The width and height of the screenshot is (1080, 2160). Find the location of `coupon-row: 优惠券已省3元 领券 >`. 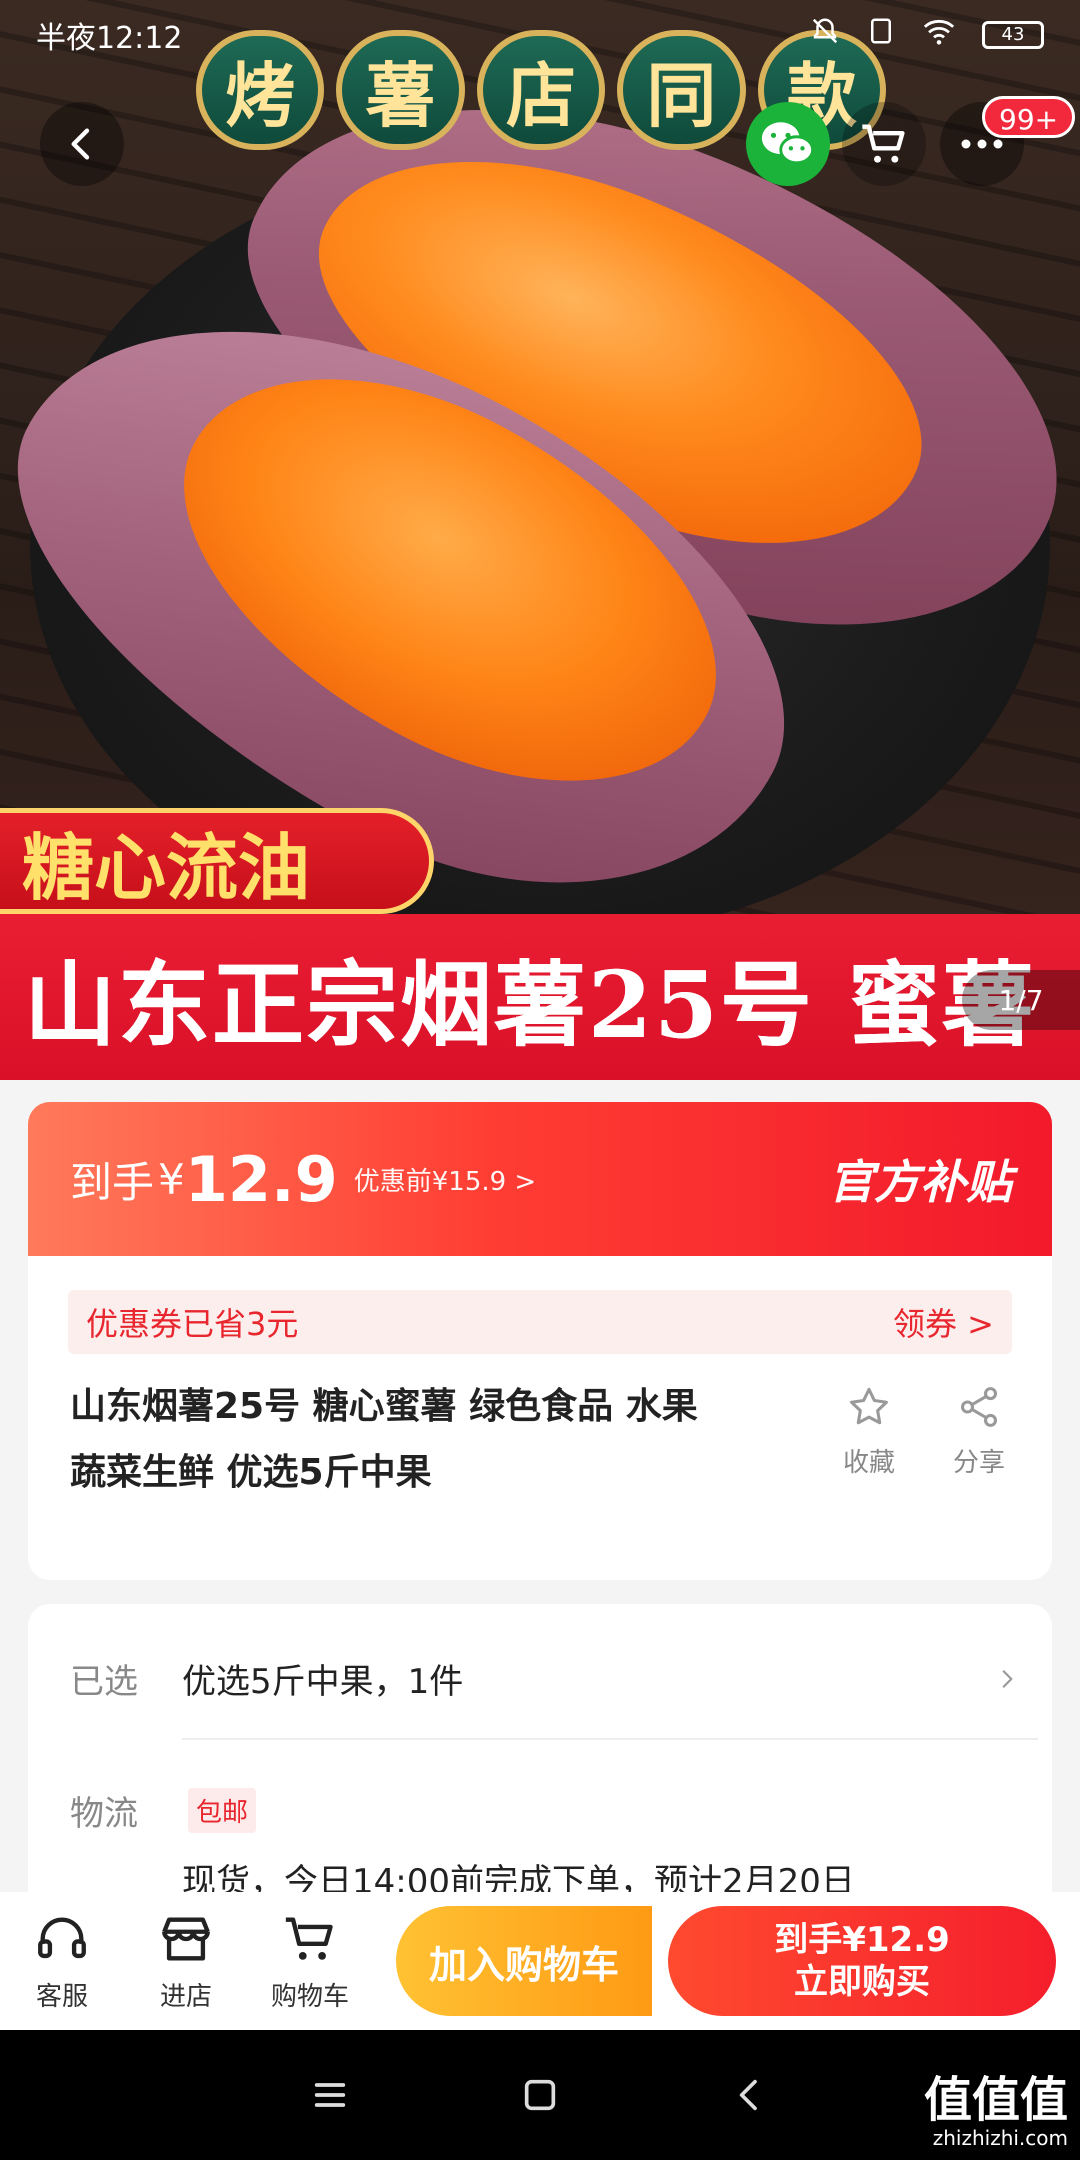

coupon-row: 优惠券已省3元 领券 > is located at coordinates (540, 1322).